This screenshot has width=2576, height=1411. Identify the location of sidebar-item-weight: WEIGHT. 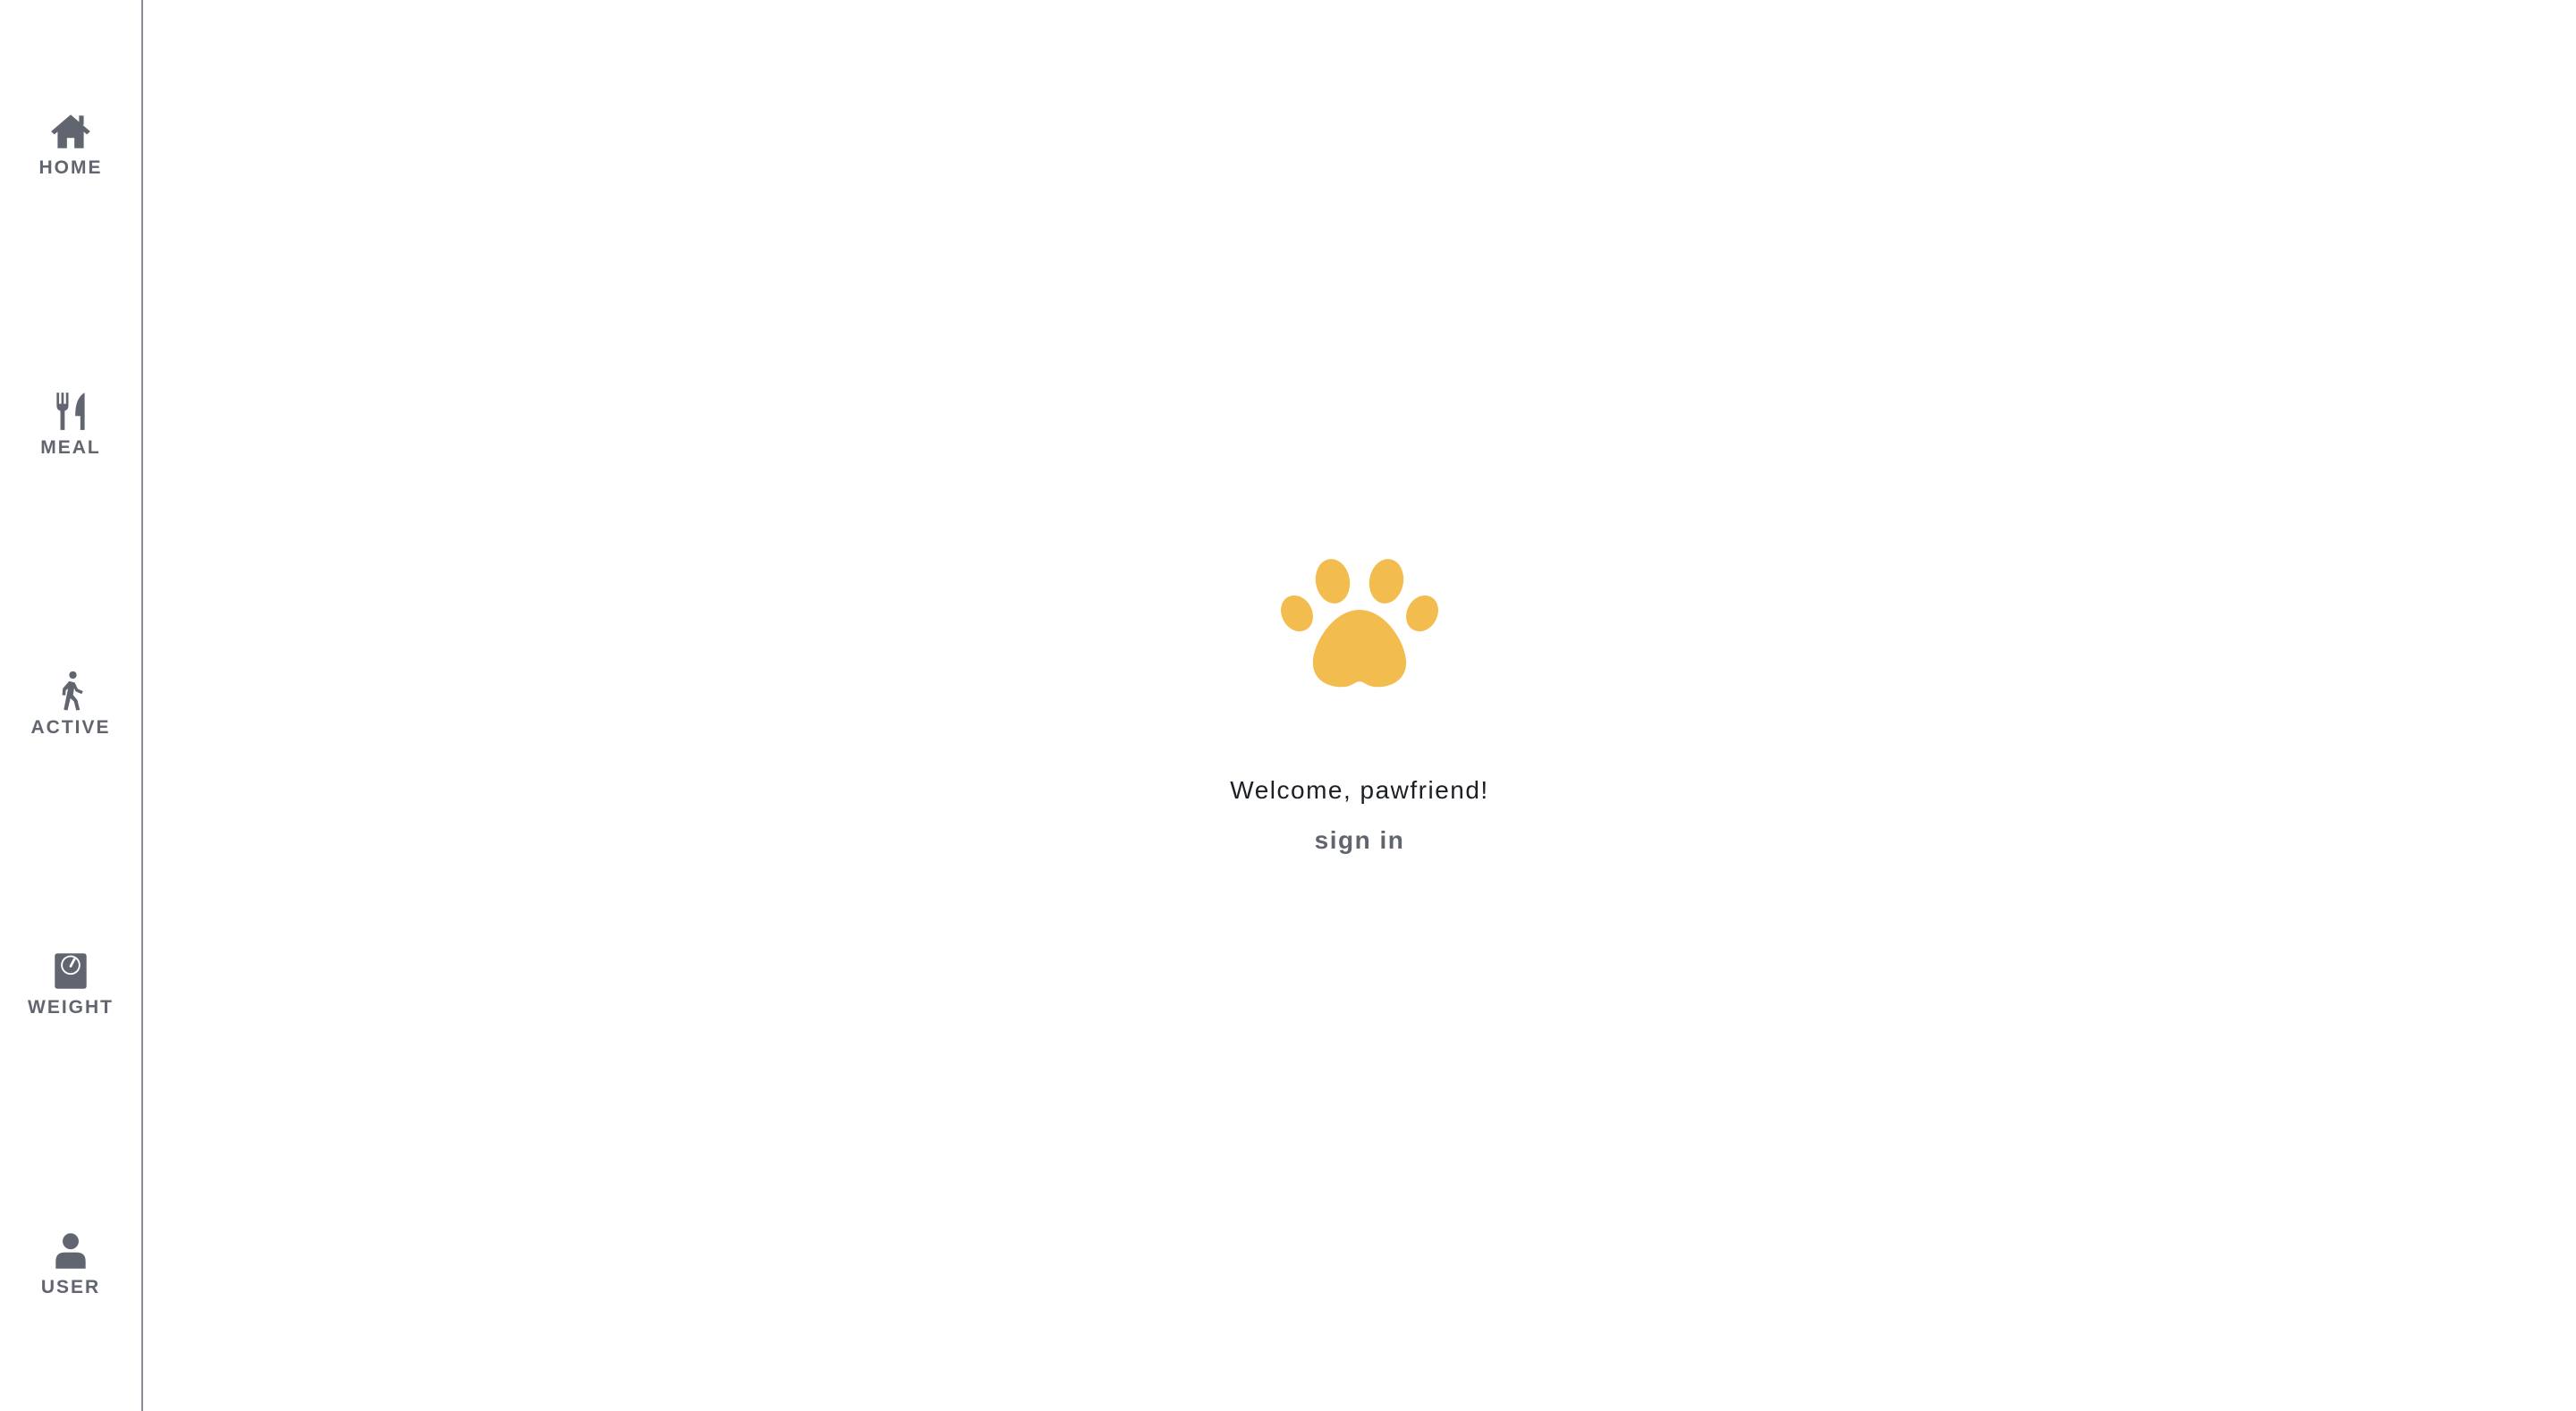
(70, 984).